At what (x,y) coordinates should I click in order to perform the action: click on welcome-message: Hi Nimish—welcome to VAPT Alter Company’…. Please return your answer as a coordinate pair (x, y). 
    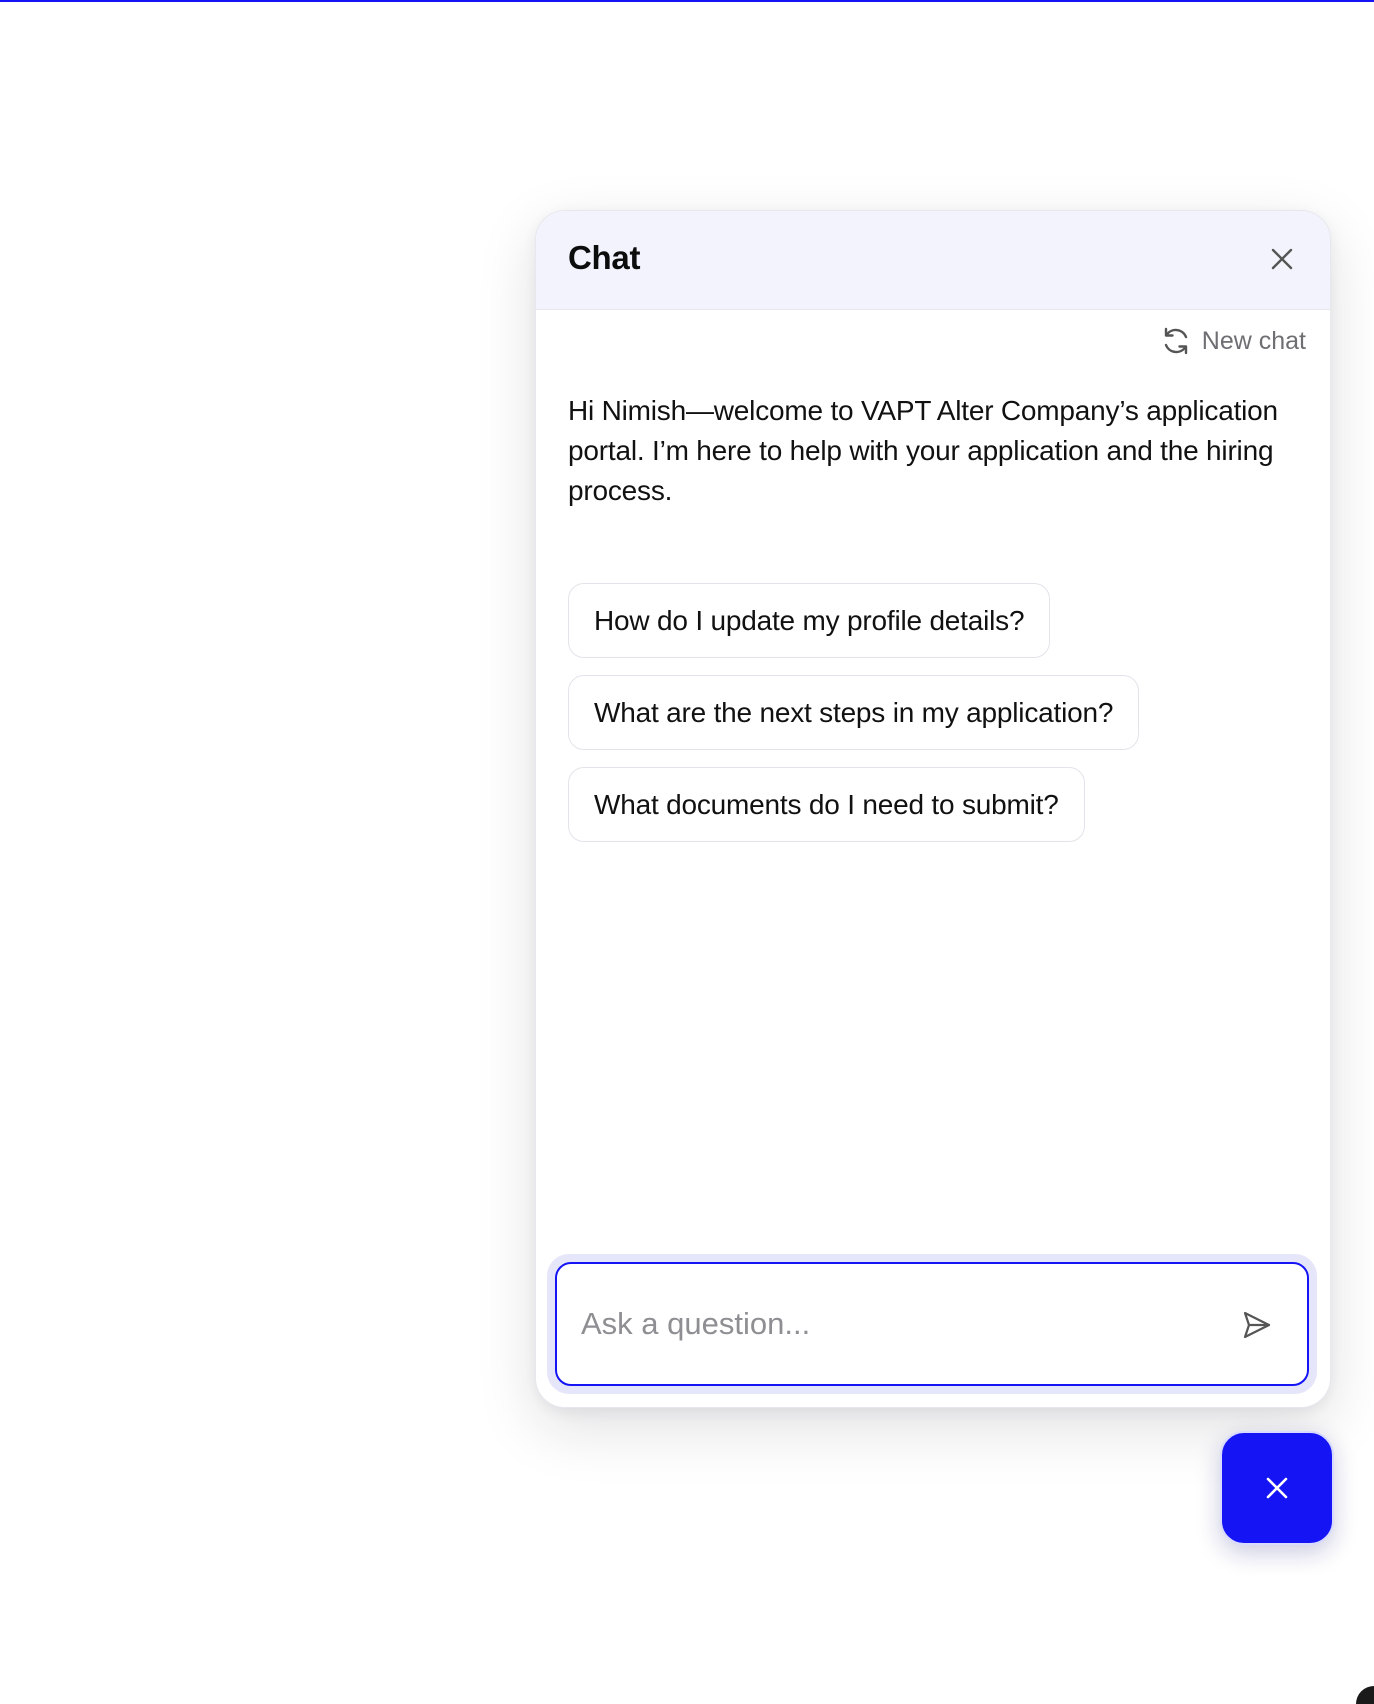
    Looking at the image, I should click on (923, 450).